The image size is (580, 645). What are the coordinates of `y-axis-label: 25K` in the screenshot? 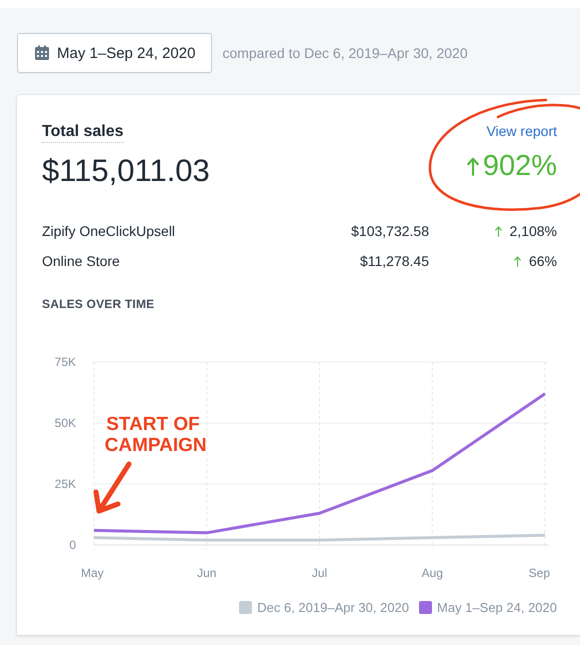 It's located at (65, 484).